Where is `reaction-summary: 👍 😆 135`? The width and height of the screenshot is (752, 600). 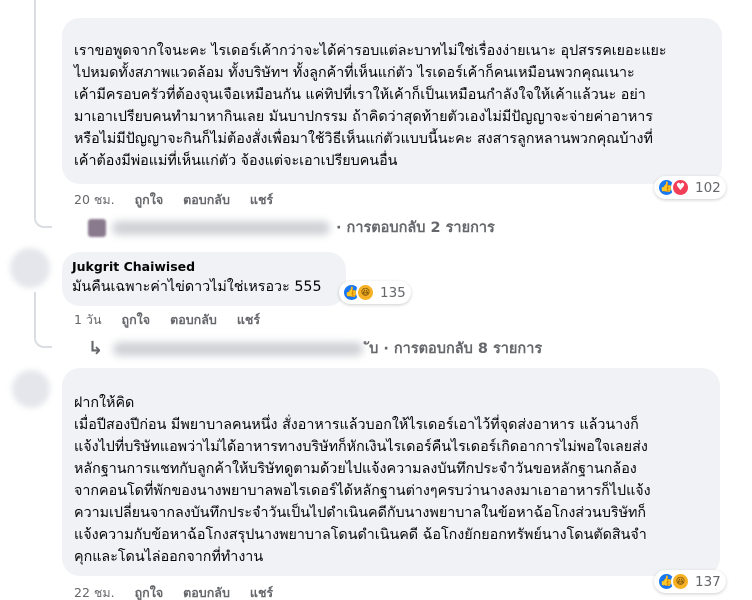 reaction-summary: 👍 😆 135 is located at coordinates (375, 292).